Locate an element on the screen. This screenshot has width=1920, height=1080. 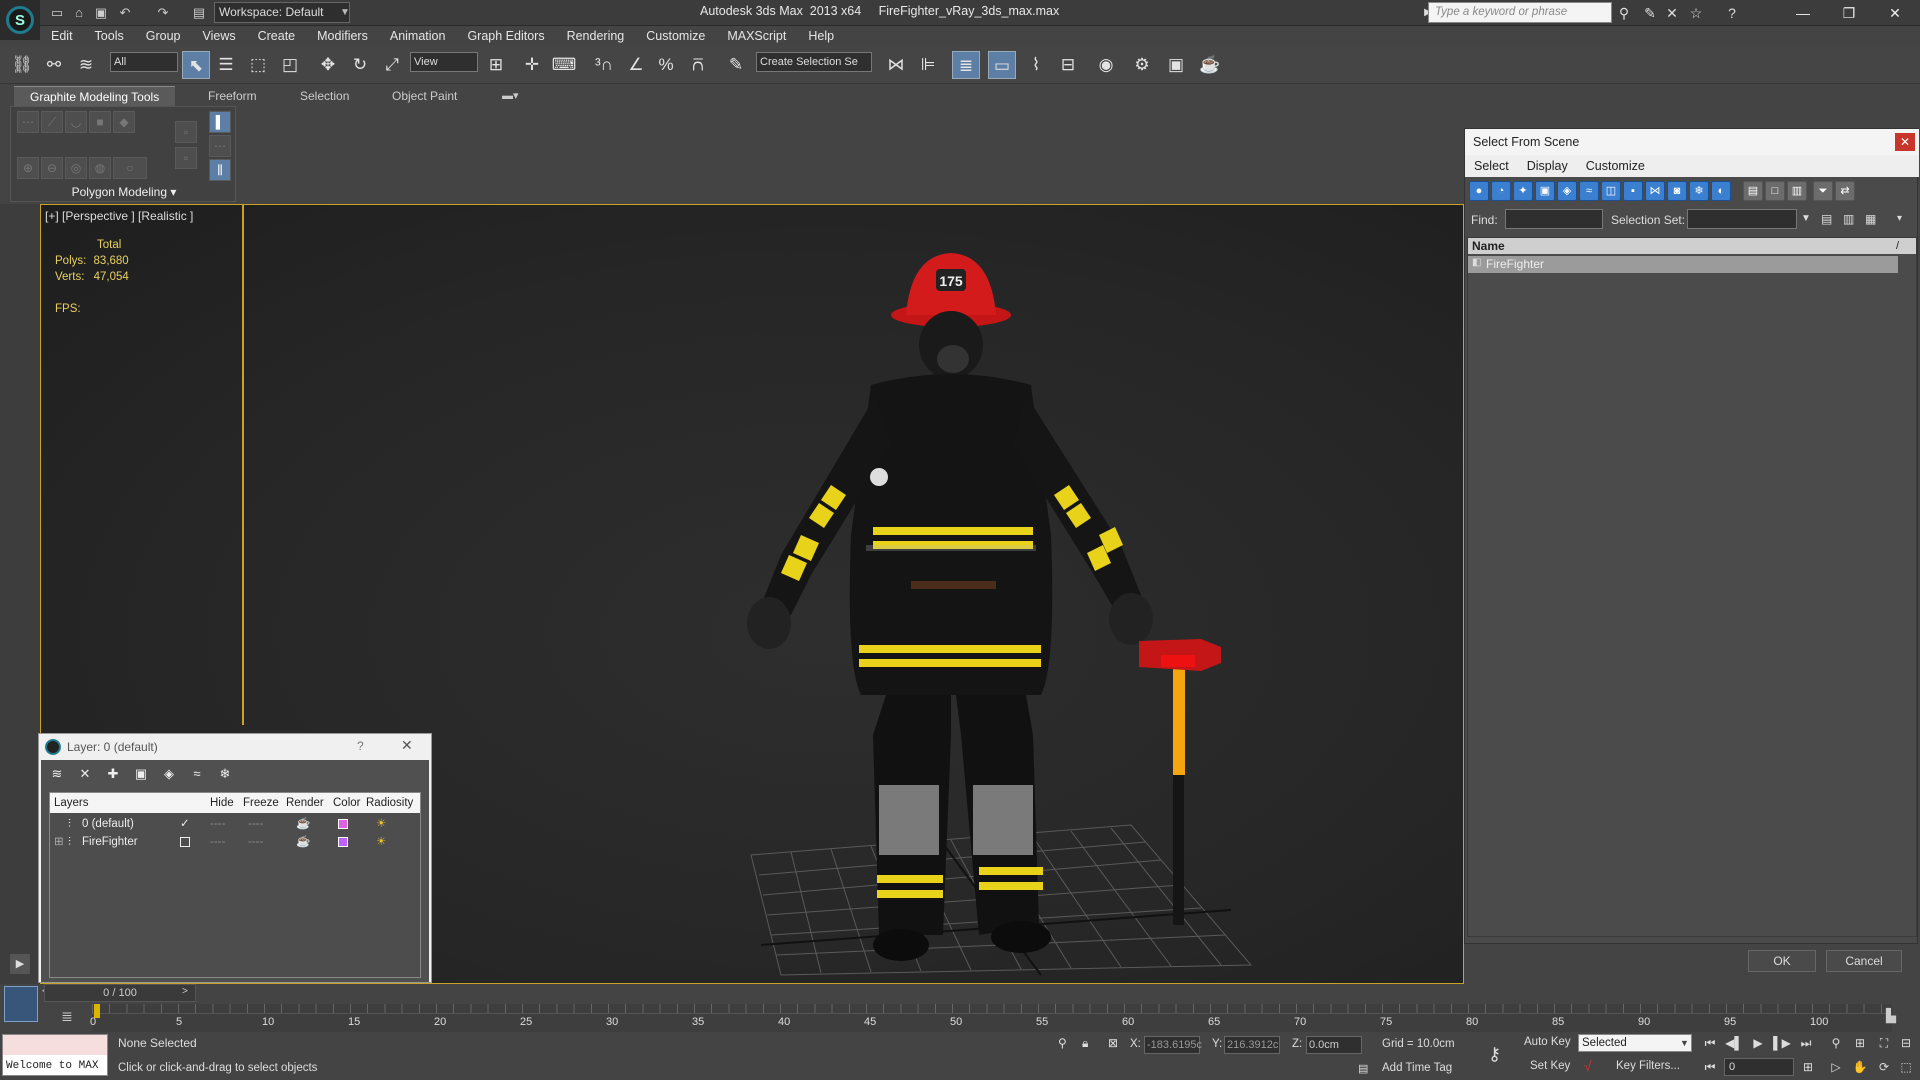
tab-freeform: Freeform is located at coordinates (232, 96).